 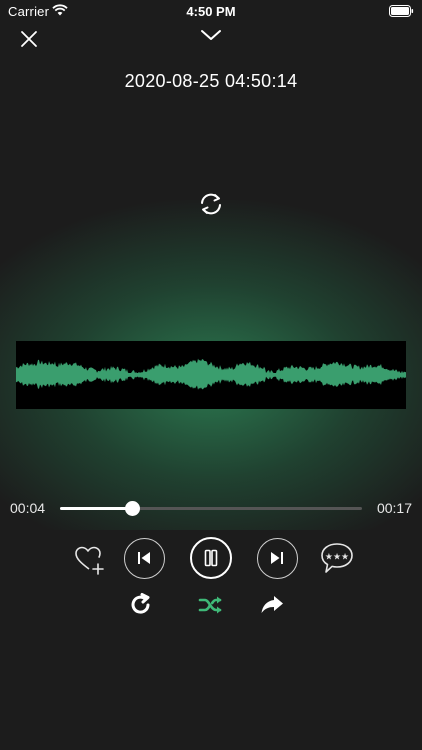 I want to click on status-bar: Carrier 4:50 PM, so click(x=211, y=11).